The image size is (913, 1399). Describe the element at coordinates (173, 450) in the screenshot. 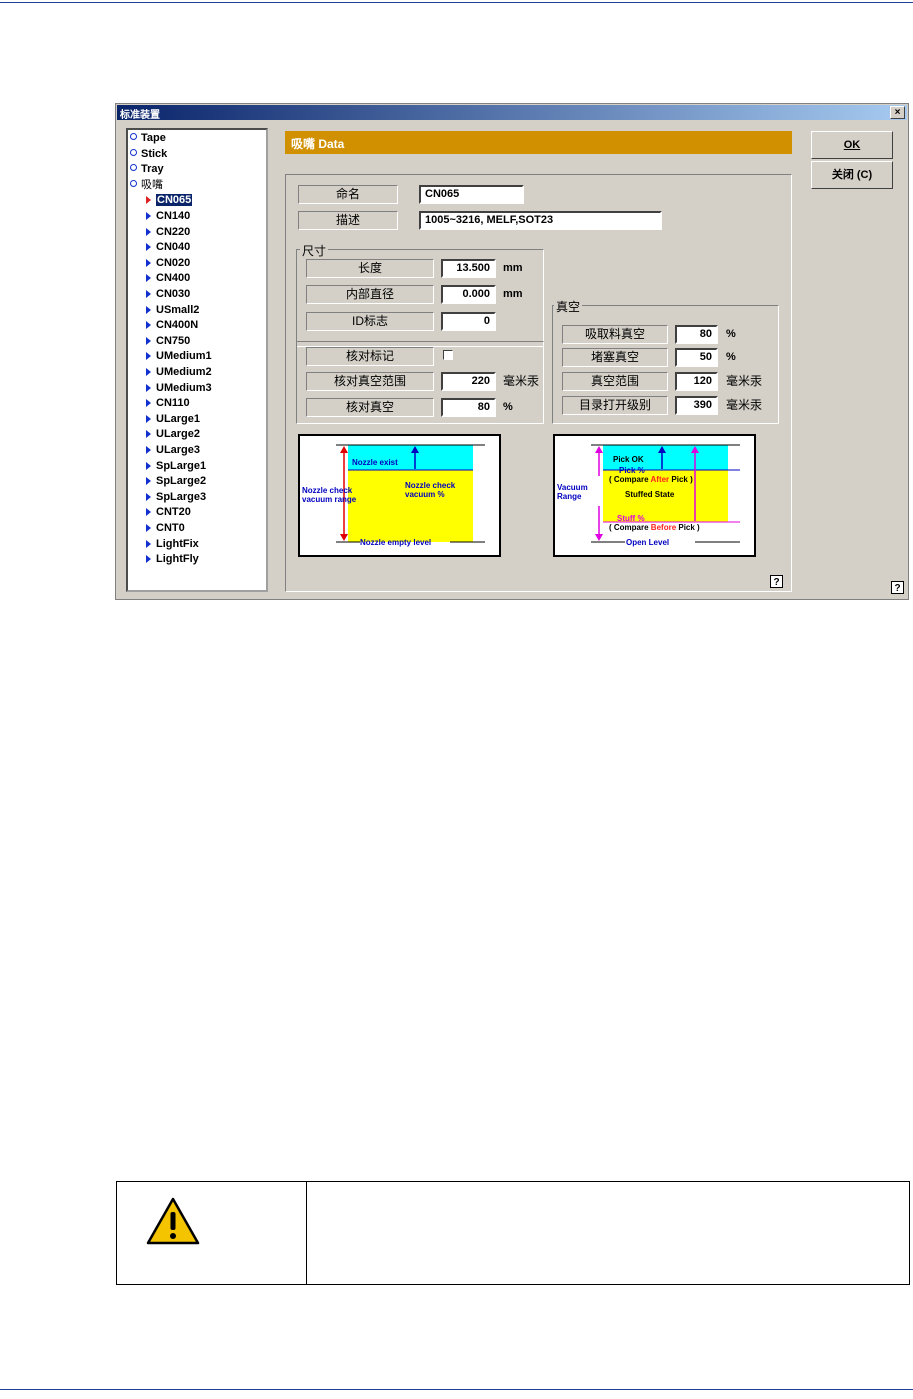

I see `tree-nozzle-item: ULarge3` at that location.